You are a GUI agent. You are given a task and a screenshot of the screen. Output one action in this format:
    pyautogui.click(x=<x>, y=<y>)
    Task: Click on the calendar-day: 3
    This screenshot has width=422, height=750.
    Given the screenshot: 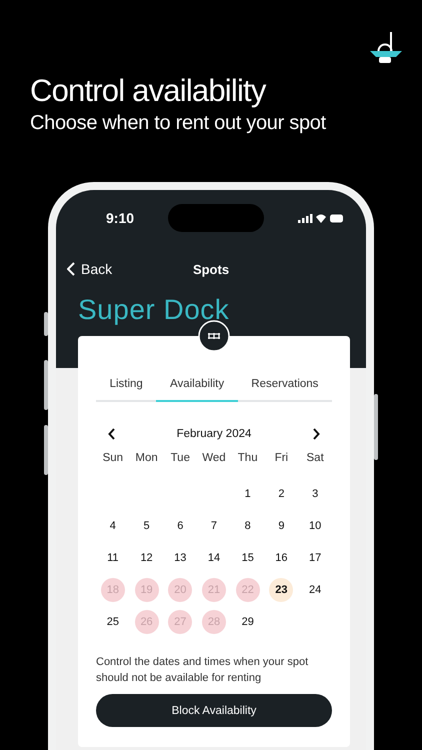 What is the action you would take?
    pyautogui.click(x=315, y=494)
    